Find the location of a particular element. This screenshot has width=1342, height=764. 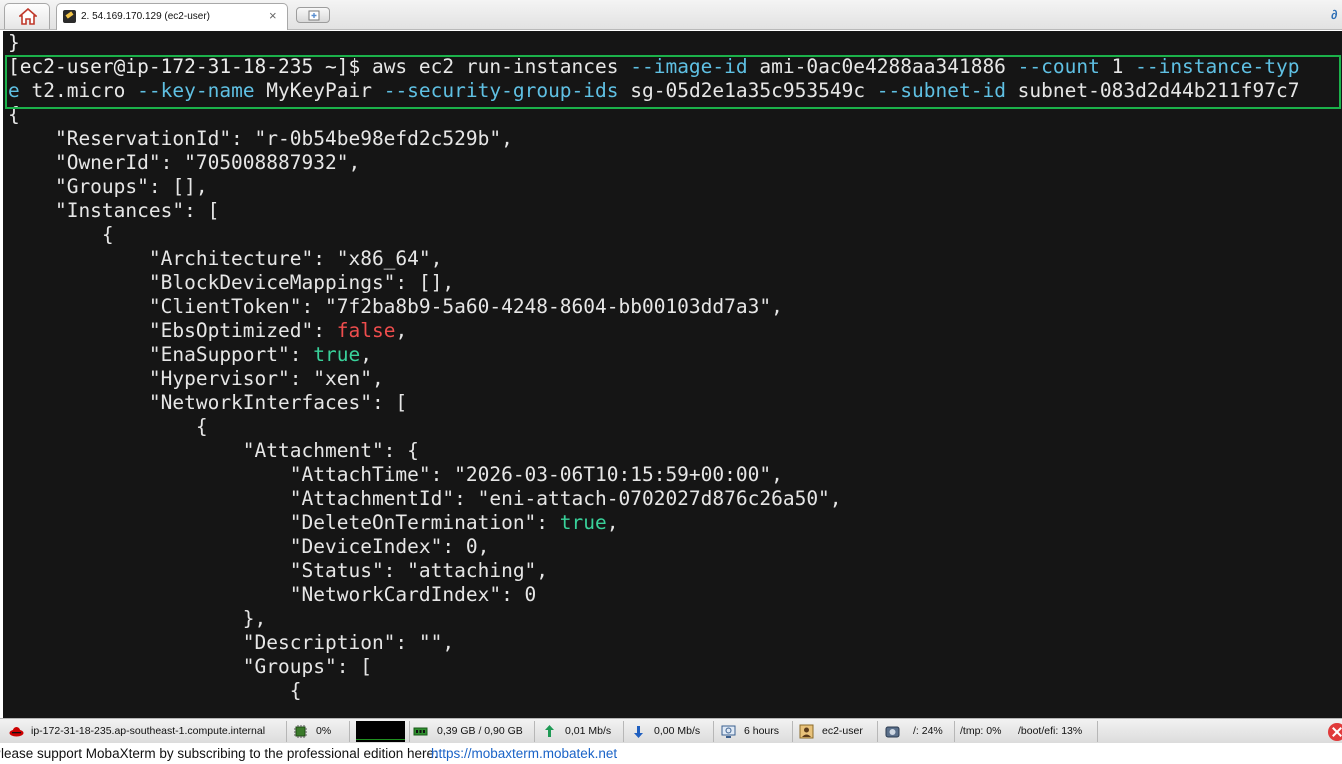

output-line: "Attachment": { is located at coordinates (213, 451).